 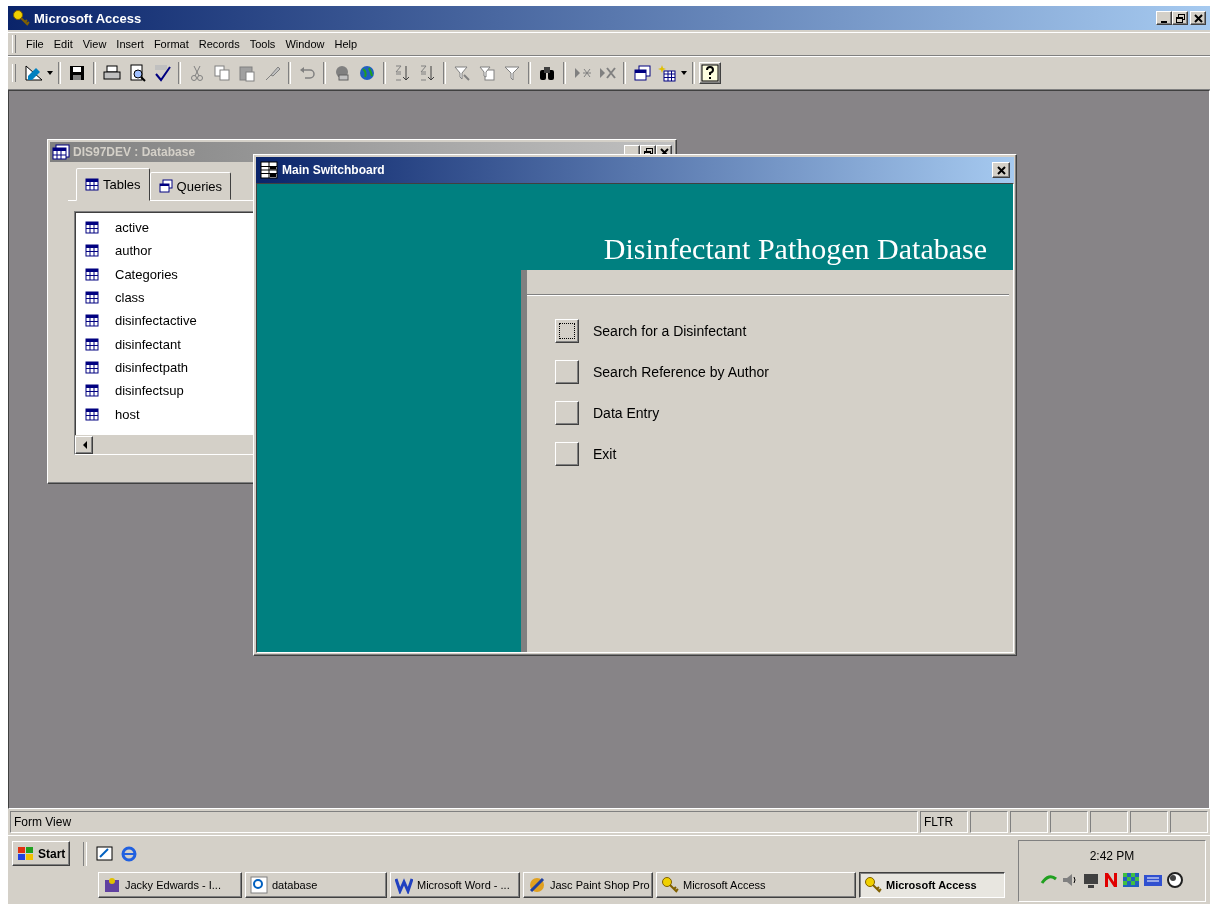 What do you see at coordinates (134, 152) in the screenshot?
I see `window-title: DIS97DEV : Database` at bounding box center [134, 152].